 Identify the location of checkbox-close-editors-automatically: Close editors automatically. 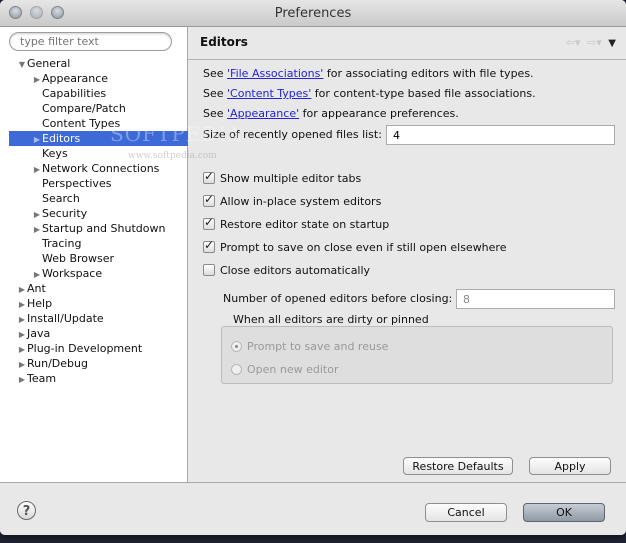
(286, 270).